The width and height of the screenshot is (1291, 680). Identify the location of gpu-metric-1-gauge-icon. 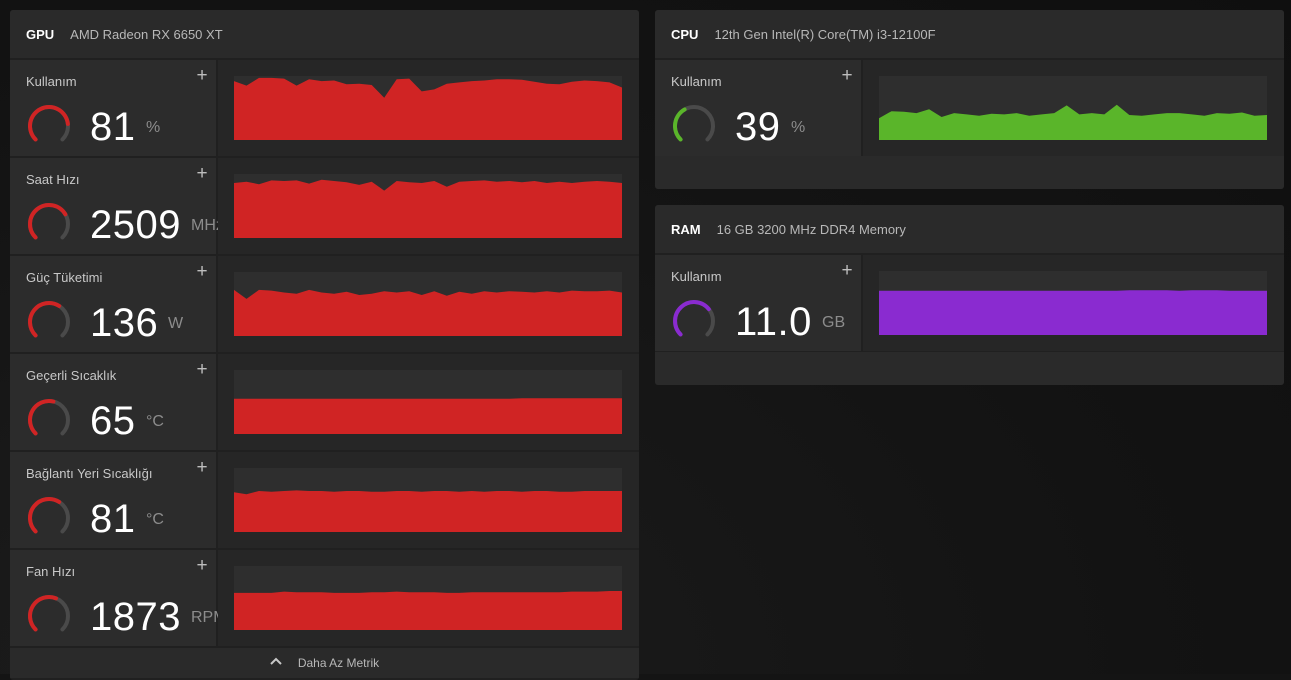
(49, 221).